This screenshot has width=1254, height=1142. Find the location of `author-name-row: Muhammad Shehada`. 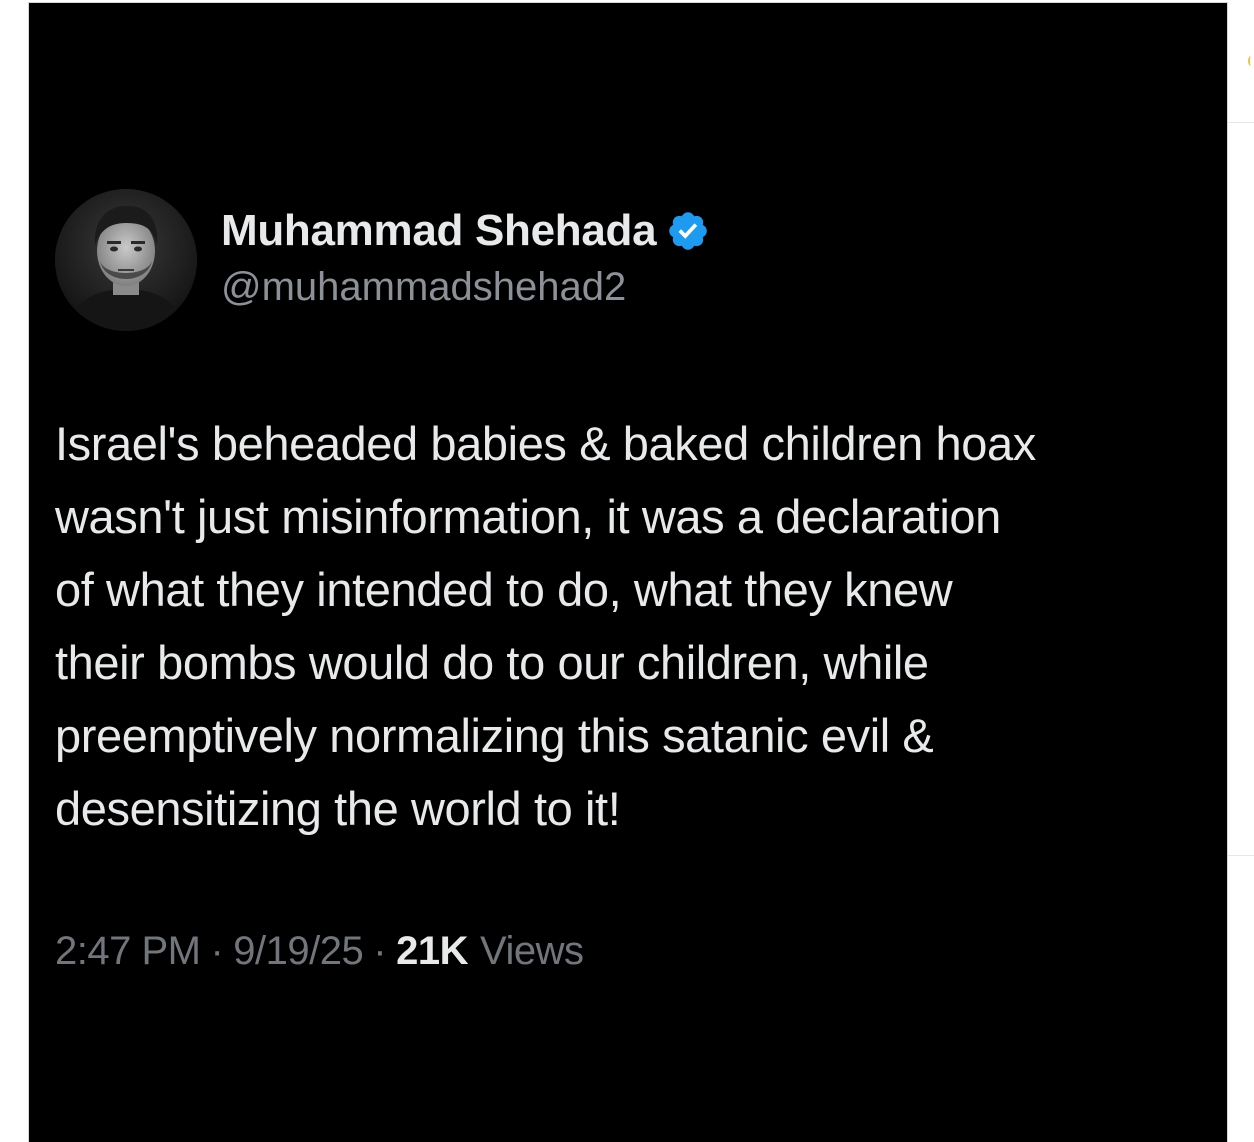

author-name-row: Muhammad Shehada is located at coordinates (465, 231).